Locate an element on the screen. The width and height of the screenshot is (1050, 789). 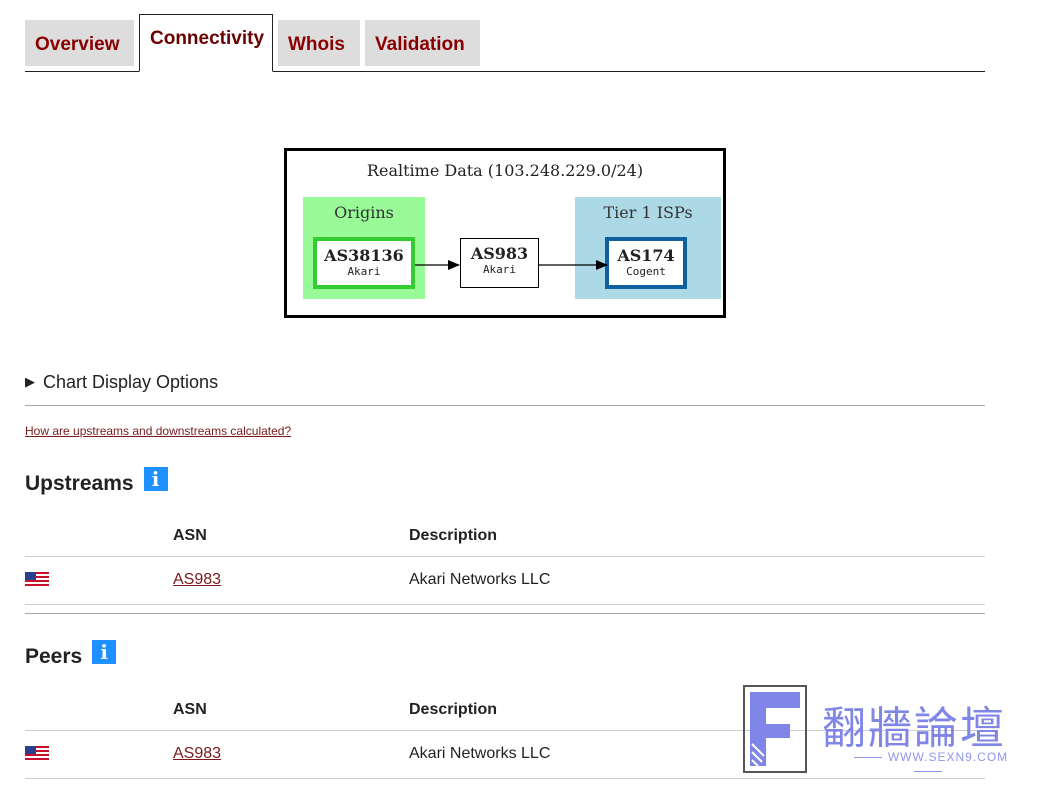
table-header-row: ASN Description is located at coordinates (505, 536).